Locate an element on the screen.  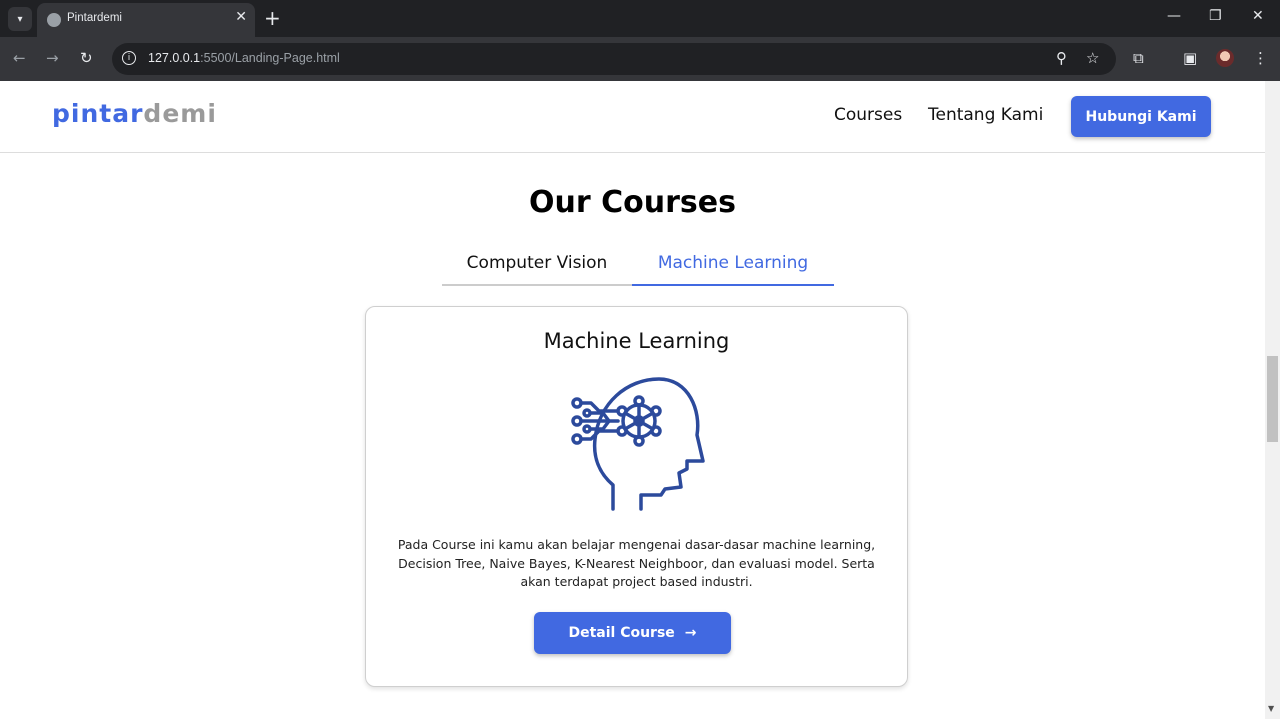
logo-part-2: demi is located at coordinates (180, 113).